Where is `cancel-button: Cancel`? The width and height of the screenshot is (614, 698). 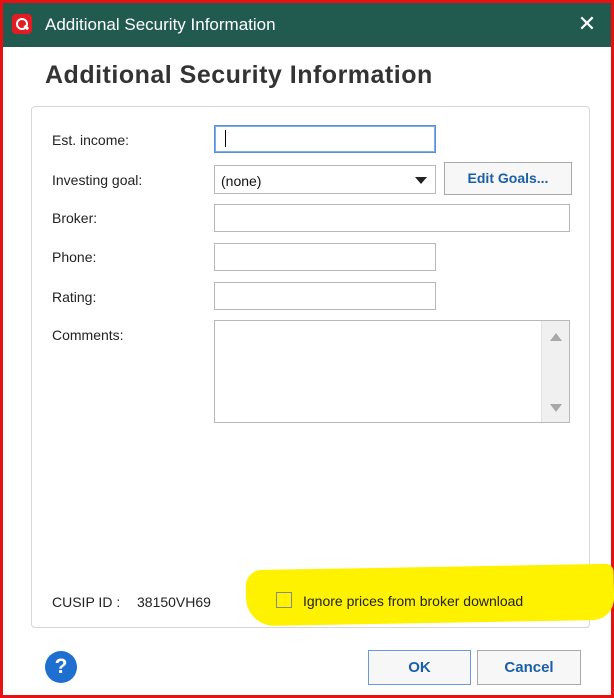 cancel-button: Cancel is located at coordinates (529, 667).